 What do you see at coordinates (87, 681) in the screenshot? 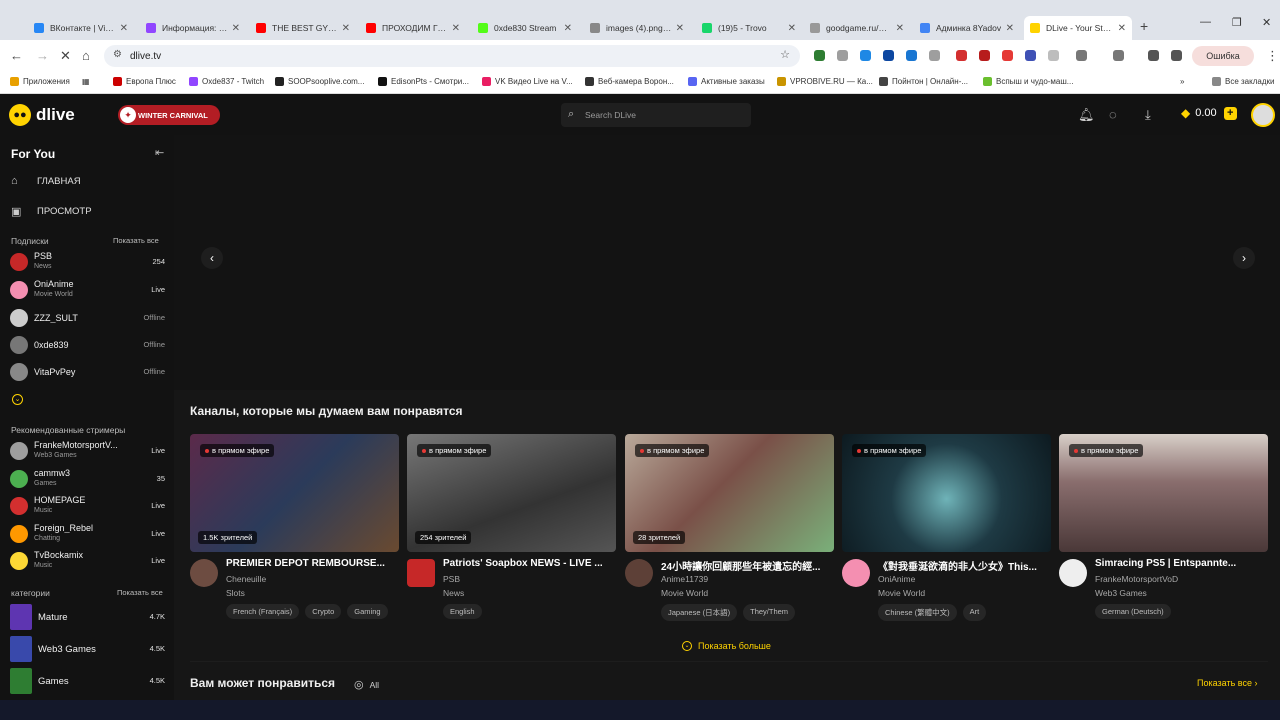
I see `category-item: Games 4.5K` at bounding box center [87, 681].